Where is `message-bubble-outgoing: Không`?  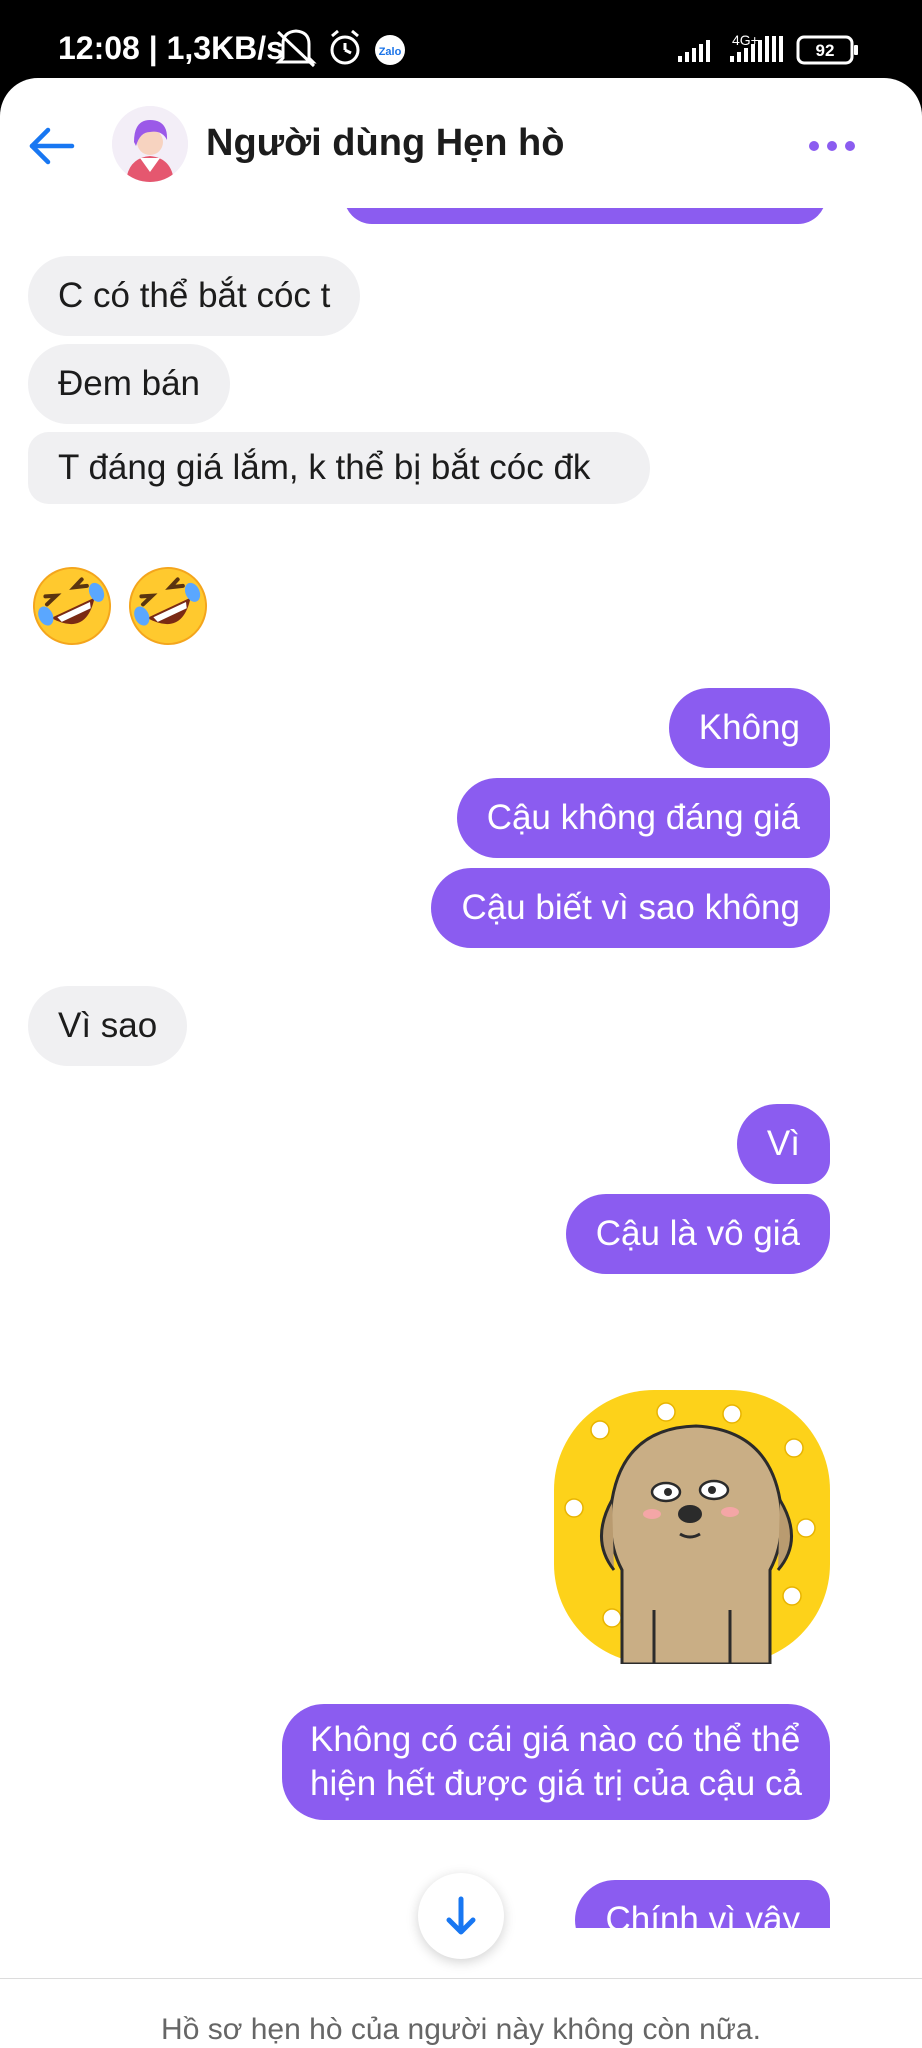 message-bubble-outgoing: Không is located at coordinates (749, 728).